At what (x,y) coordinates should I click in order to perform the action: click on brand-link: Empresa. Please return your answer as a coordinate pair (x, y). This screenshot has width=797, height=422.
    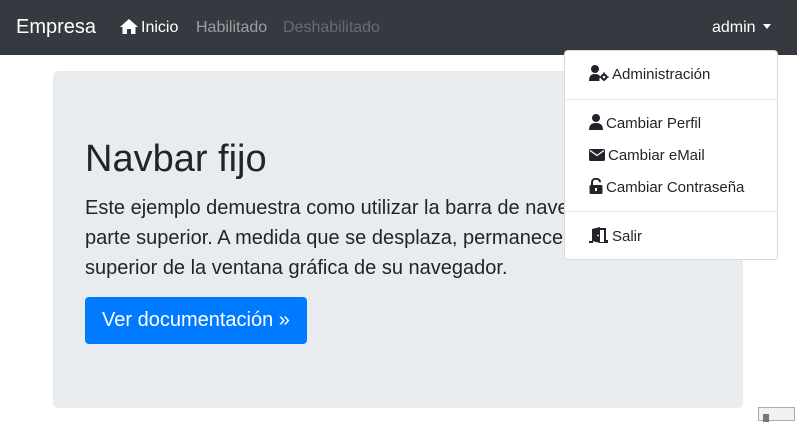
    Looking at the image, I should click on (56, 27).